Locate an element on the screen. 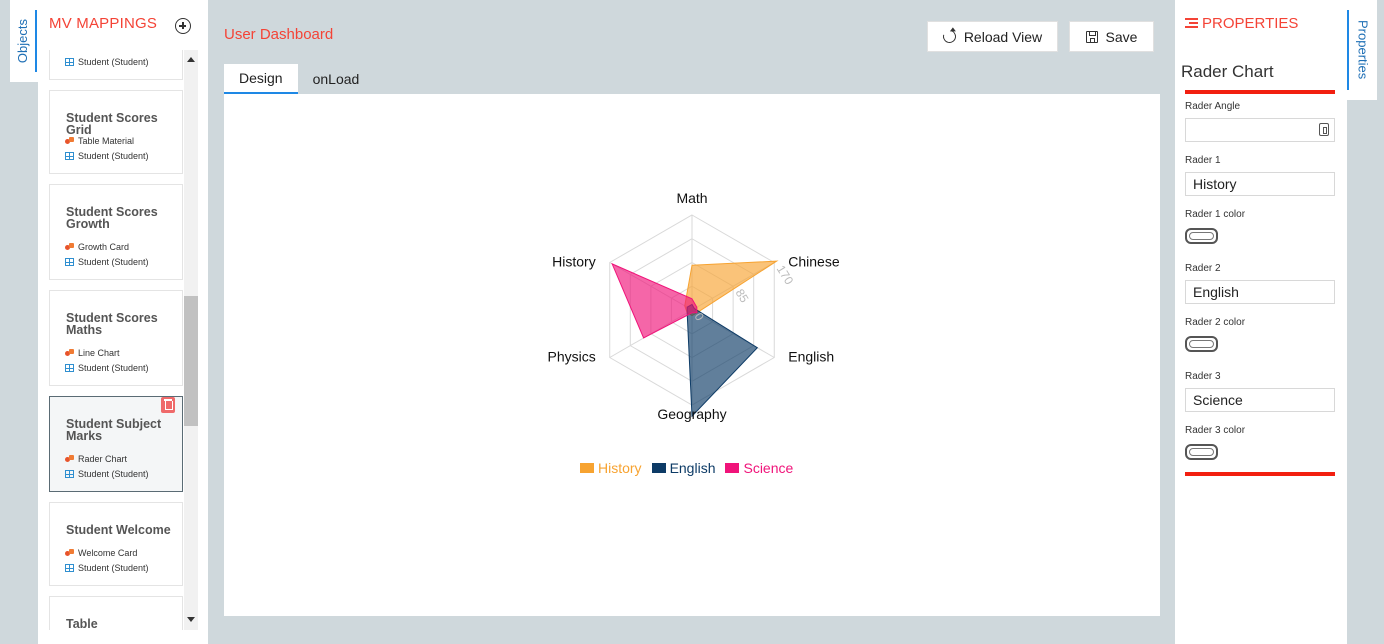 The image size is (1384, 644). tab-design: Design is located at coordinates (261, 79).